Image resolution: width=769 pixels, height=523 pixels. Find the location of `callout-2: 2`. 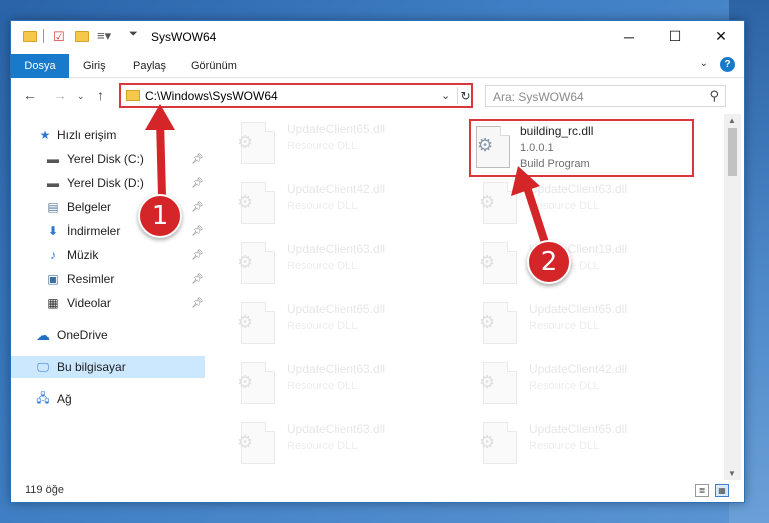

callout-2: 2 is located at coordinates (549, 262).